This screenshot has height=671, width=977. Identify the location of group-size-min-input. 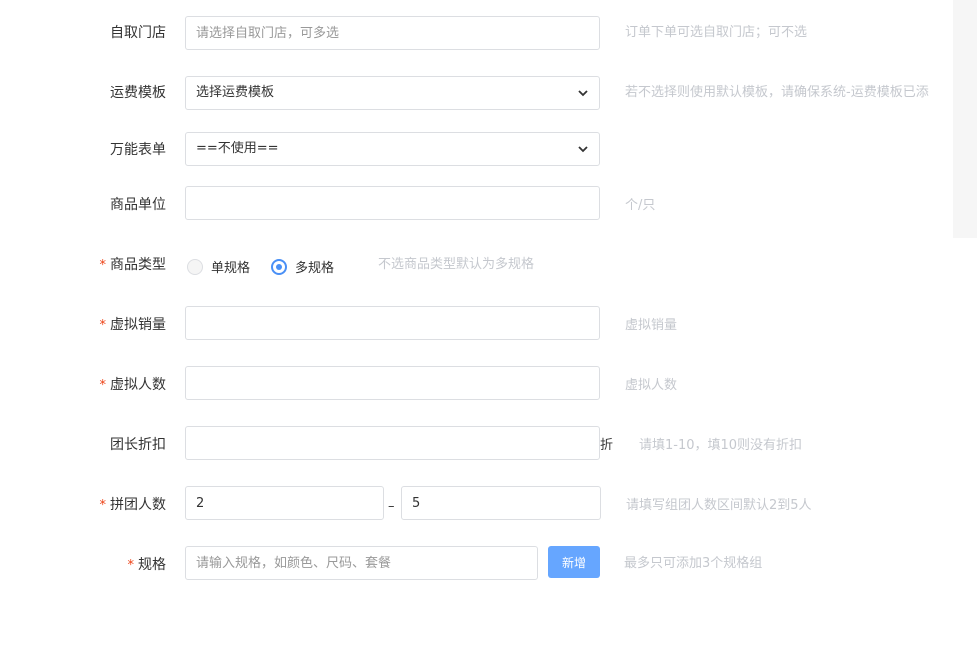
(284, 503).